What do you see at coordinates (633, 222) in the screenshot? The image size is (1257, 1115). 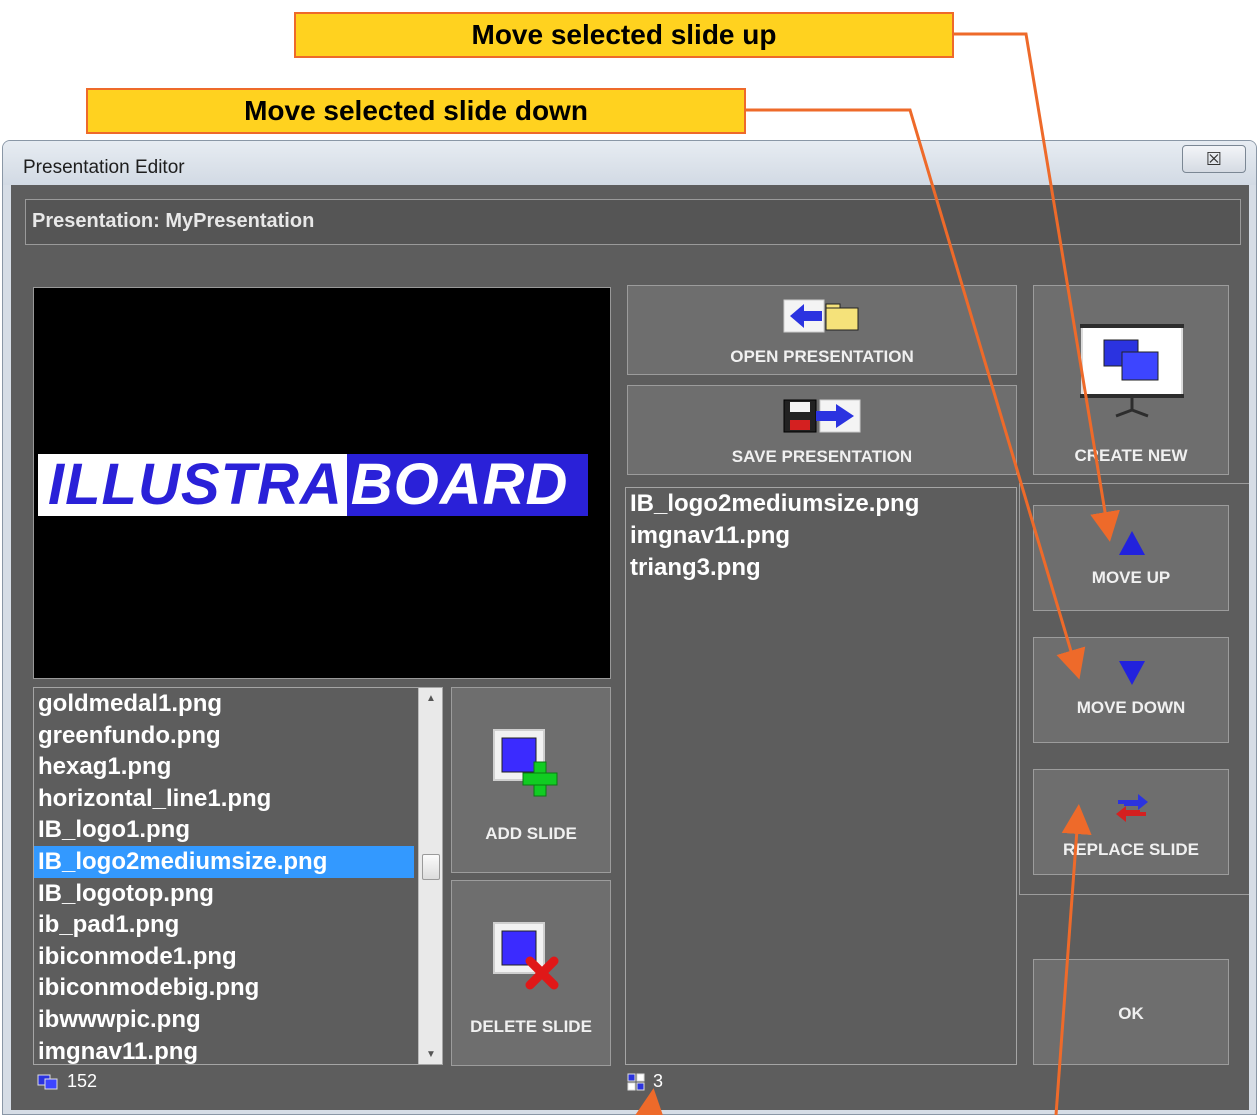 I see `presentation-header: Presentation: MyPresentation` at bounding box center [633, 222].